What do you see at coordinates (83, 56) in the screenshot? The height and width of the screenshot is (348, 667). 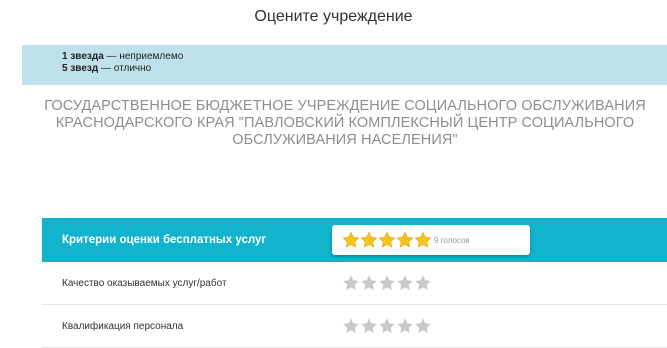 I see `legend-1-star: 1 звезда` at bounding box center [83, 56].